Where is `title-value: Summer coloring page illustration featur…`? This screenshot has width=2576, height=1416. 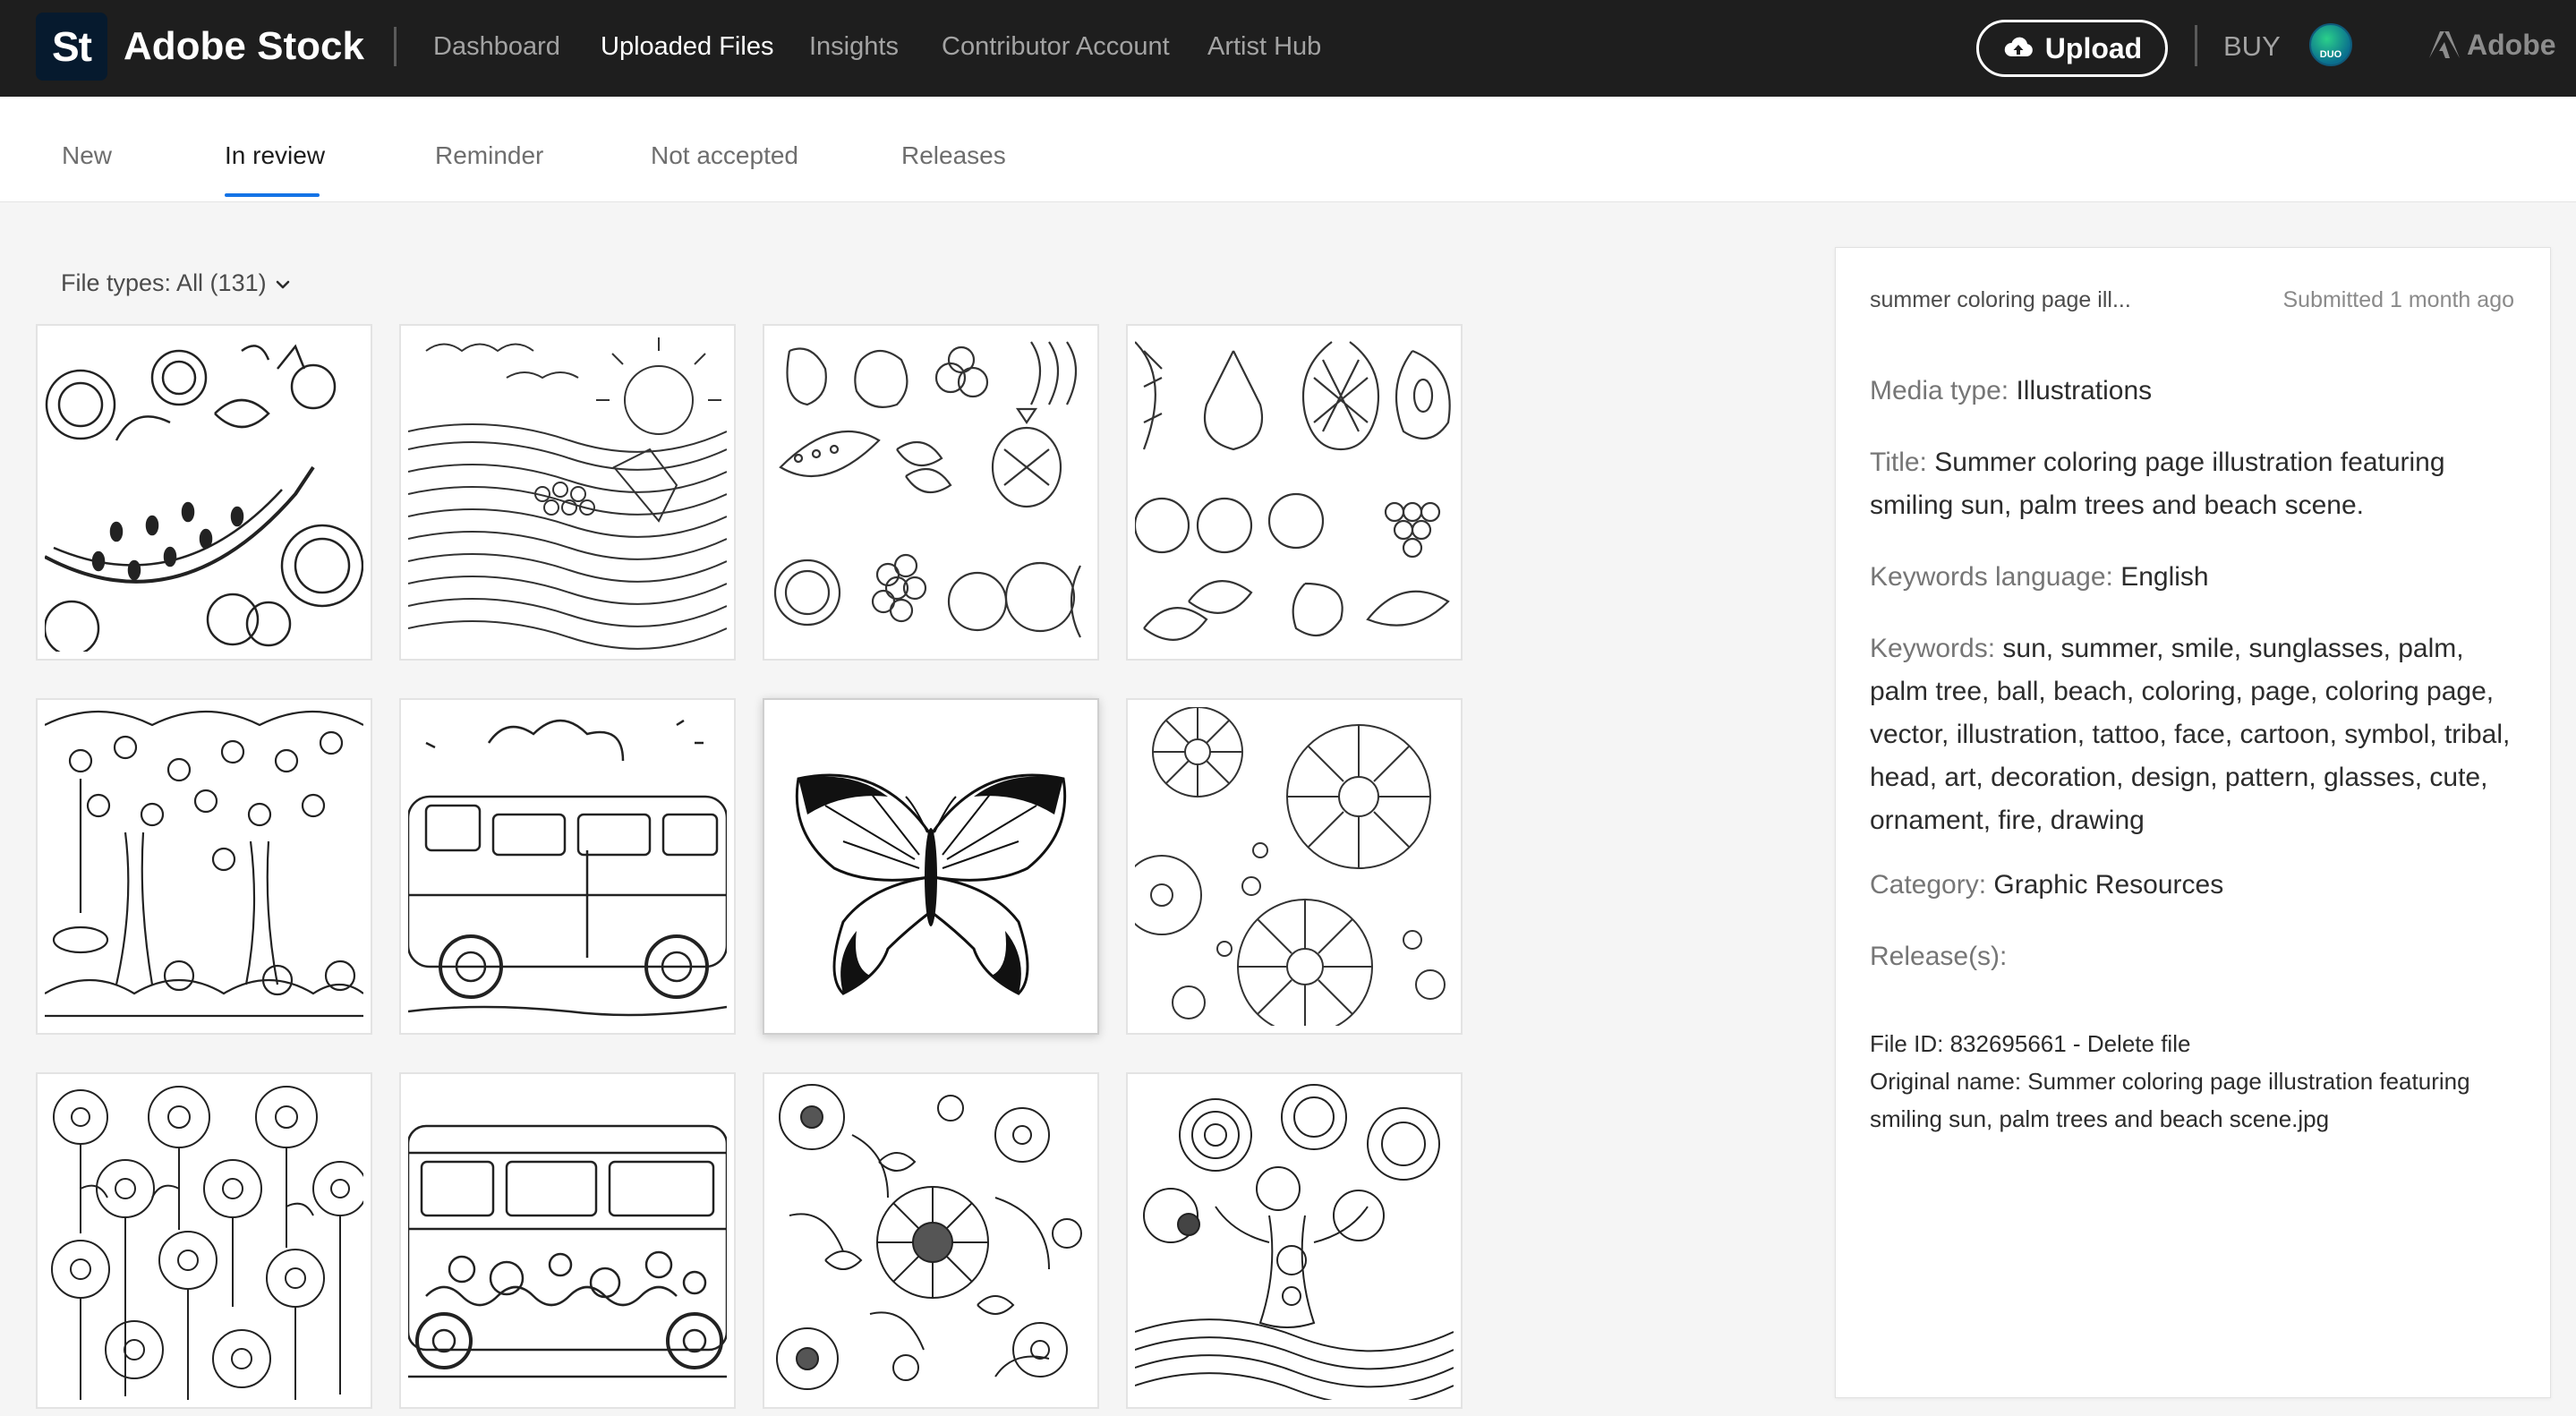 title-value: Summer coloring page illustration featur… is located at coordinates (2157, 484).